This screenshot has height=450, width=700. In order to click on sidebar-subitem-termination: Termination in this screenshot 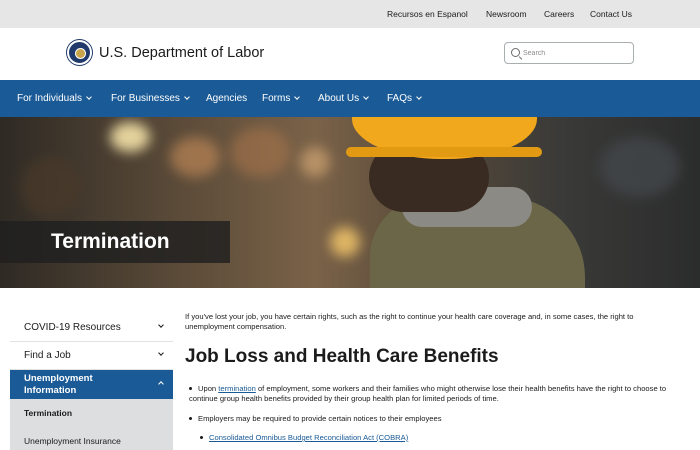, I will do `click(91, 413)`.